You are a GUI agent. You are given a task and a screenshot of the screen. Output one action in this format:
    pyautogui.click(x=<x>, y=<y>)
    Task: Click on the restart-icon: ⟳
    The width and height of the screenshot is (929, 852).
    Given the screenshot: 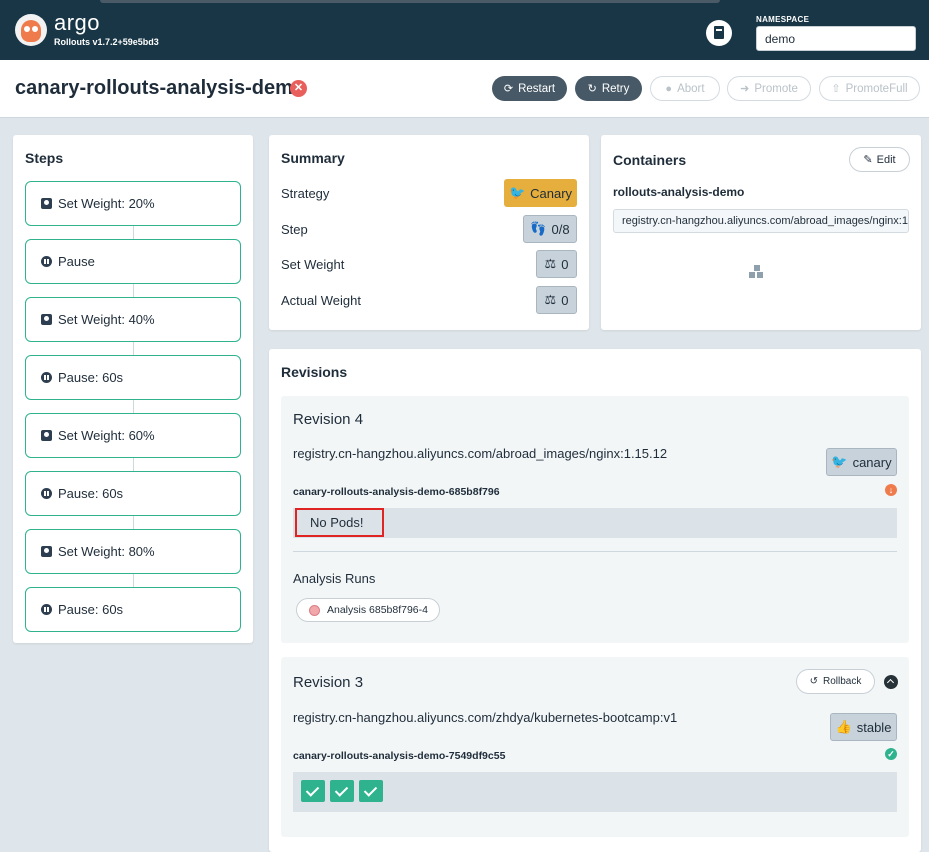 What is the action you would take?
    pyautogui.click(x=508, y=89)
    